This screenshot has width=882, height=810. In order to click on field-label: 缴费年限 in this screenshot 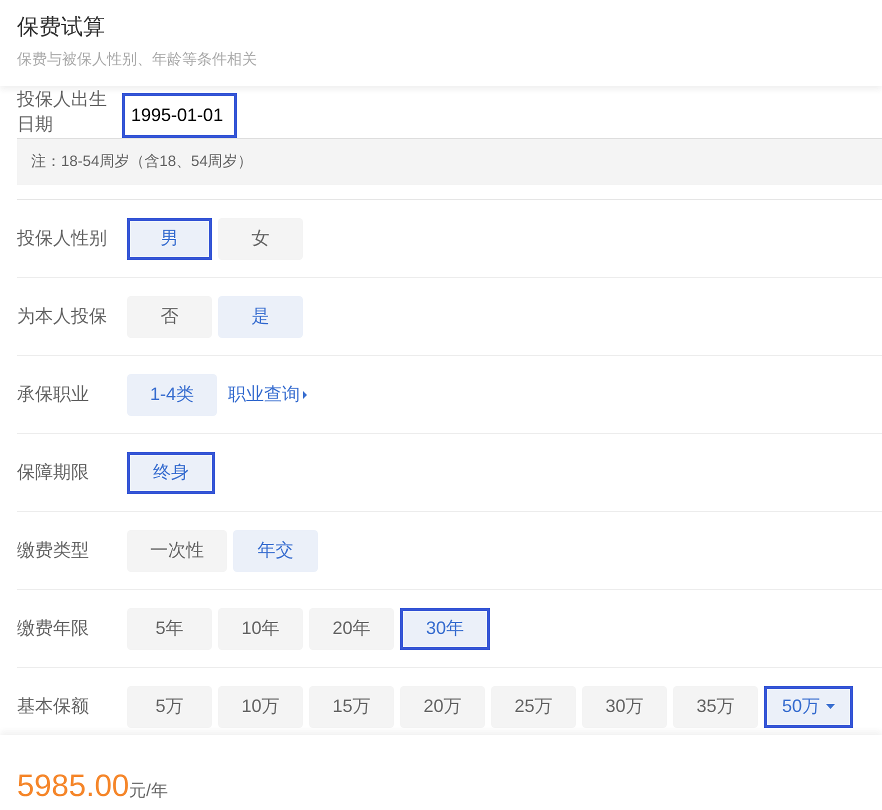, I will do `click(53, 628)`.